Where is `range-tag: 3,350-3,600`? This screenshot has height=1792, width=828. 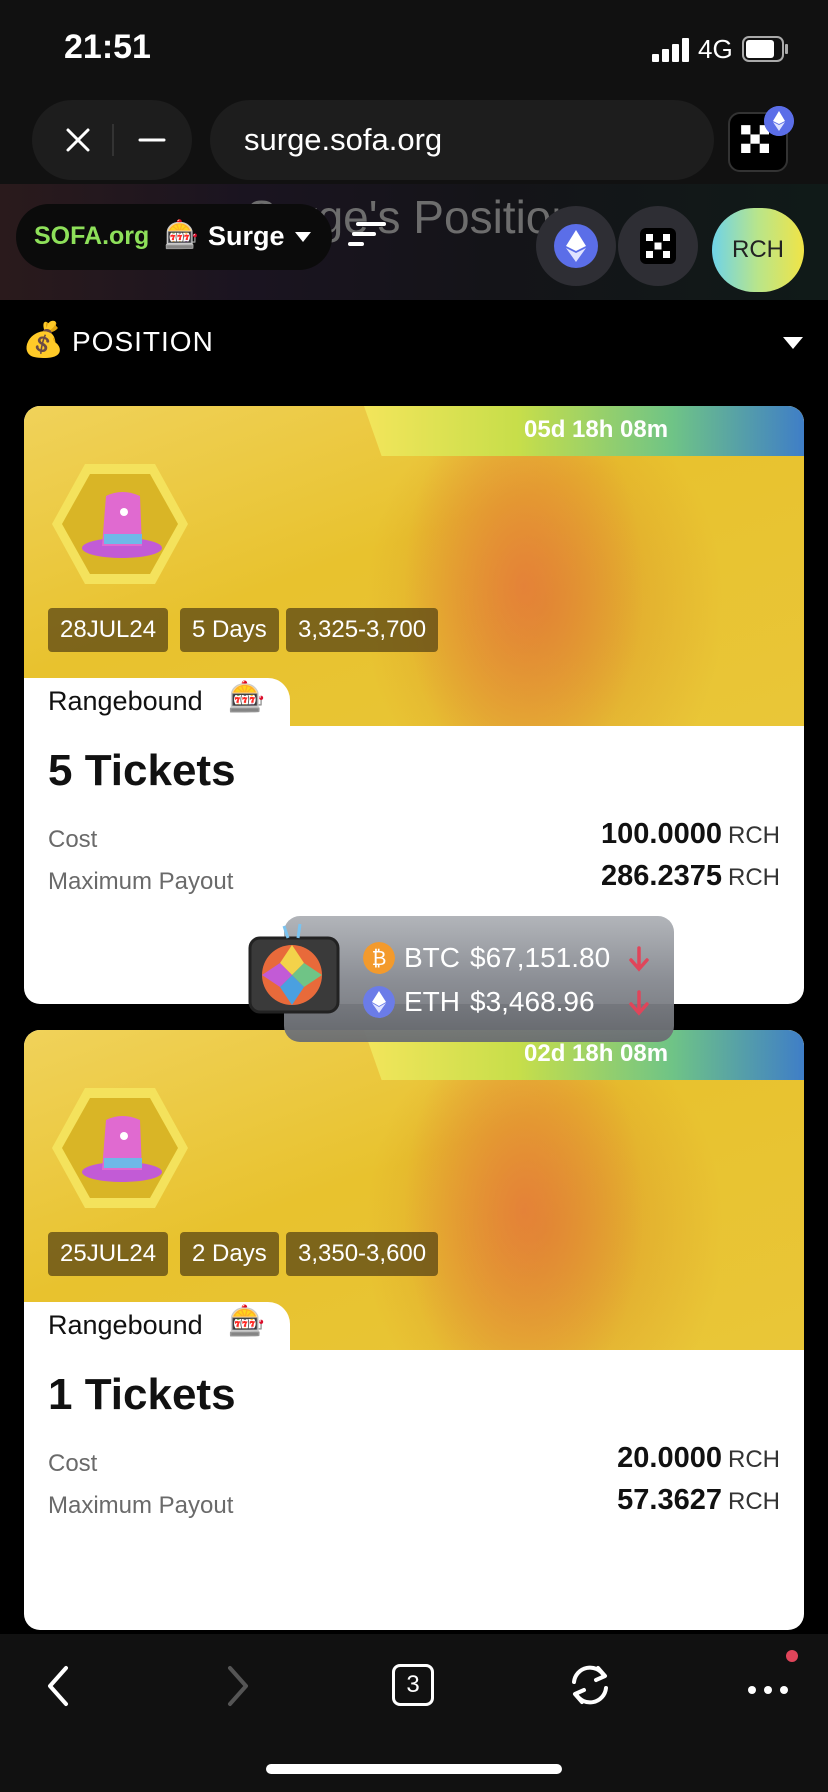 range-tag: 3,350-3,600 is located at coordinates (362, 1254).